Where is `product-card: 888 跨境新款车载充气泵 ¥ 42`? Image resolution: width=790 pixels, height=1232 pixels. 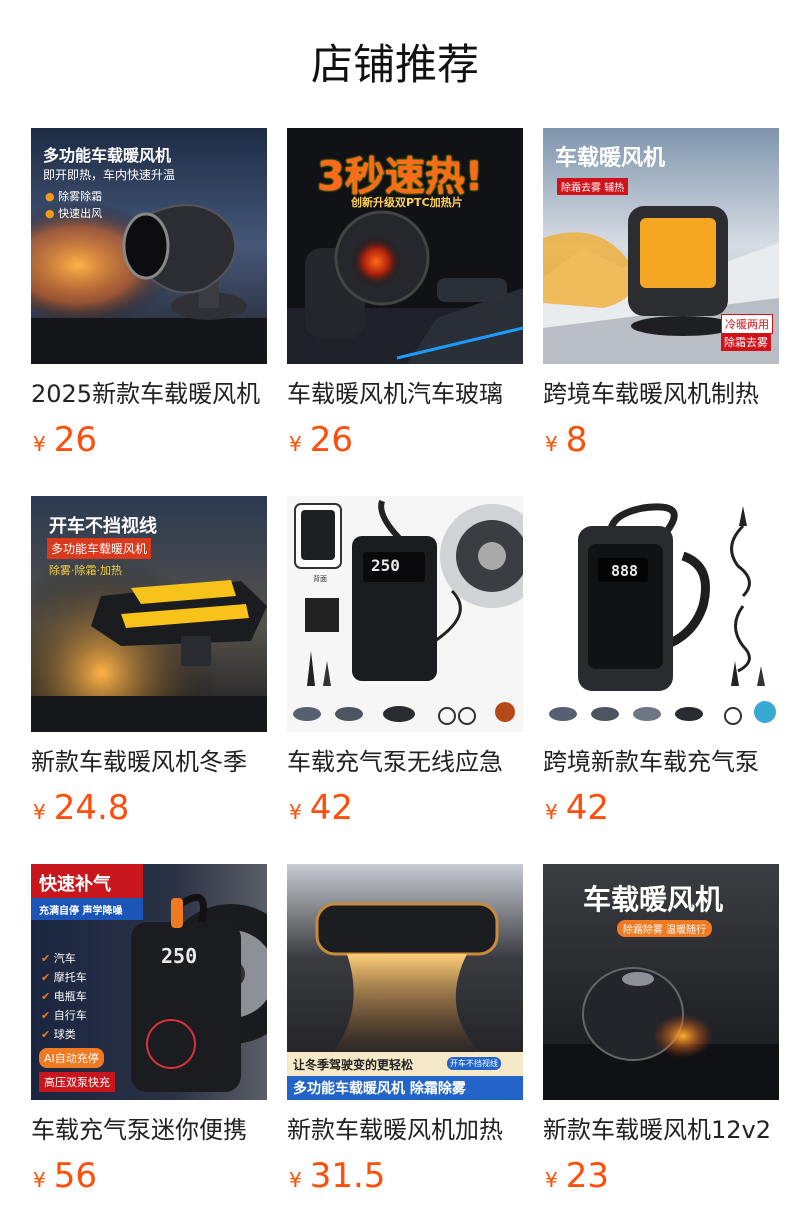 product-card: 888 跨境新款车载充气泵 ¥ 42 is located at coordinates (661, 680).